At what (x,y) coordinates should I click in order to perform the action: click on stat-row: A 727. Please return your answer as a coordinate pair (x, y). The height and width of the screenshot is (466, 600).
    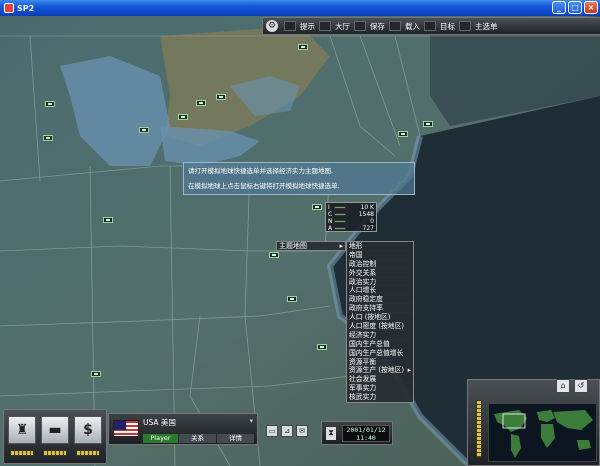
    Looking at the image, I should click on (351, 228).